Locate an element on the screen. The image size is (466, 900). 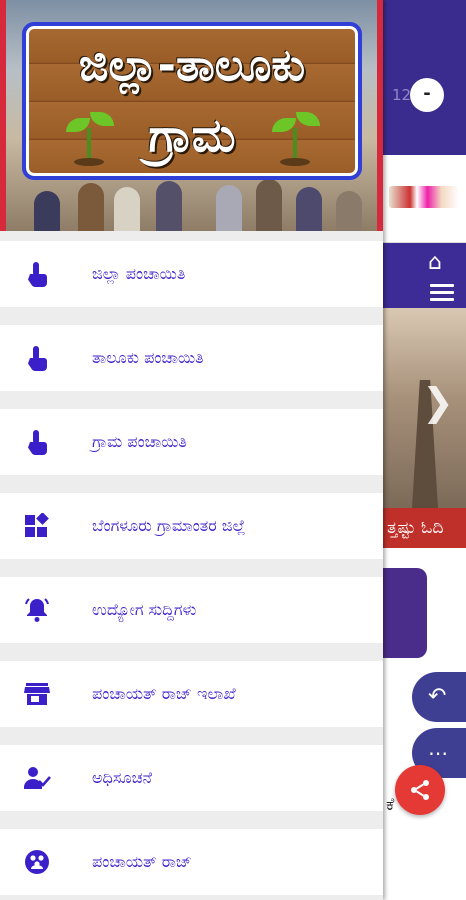
menu-item-label: ಅಧಿಸೂಚನೆ is located at coordinates (122, 777).